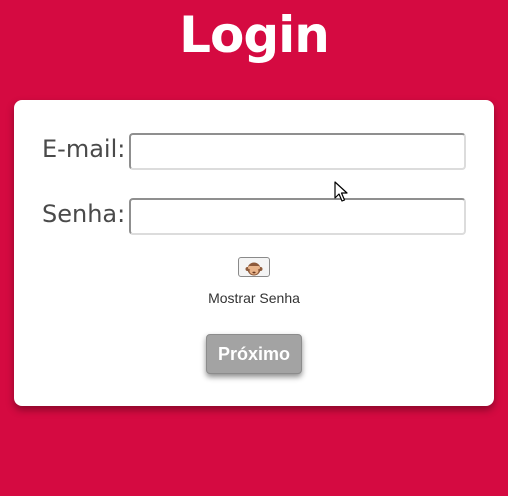 This screenshot has width=508, height=496. I want to click on page-title: Login, so click(254, 35).